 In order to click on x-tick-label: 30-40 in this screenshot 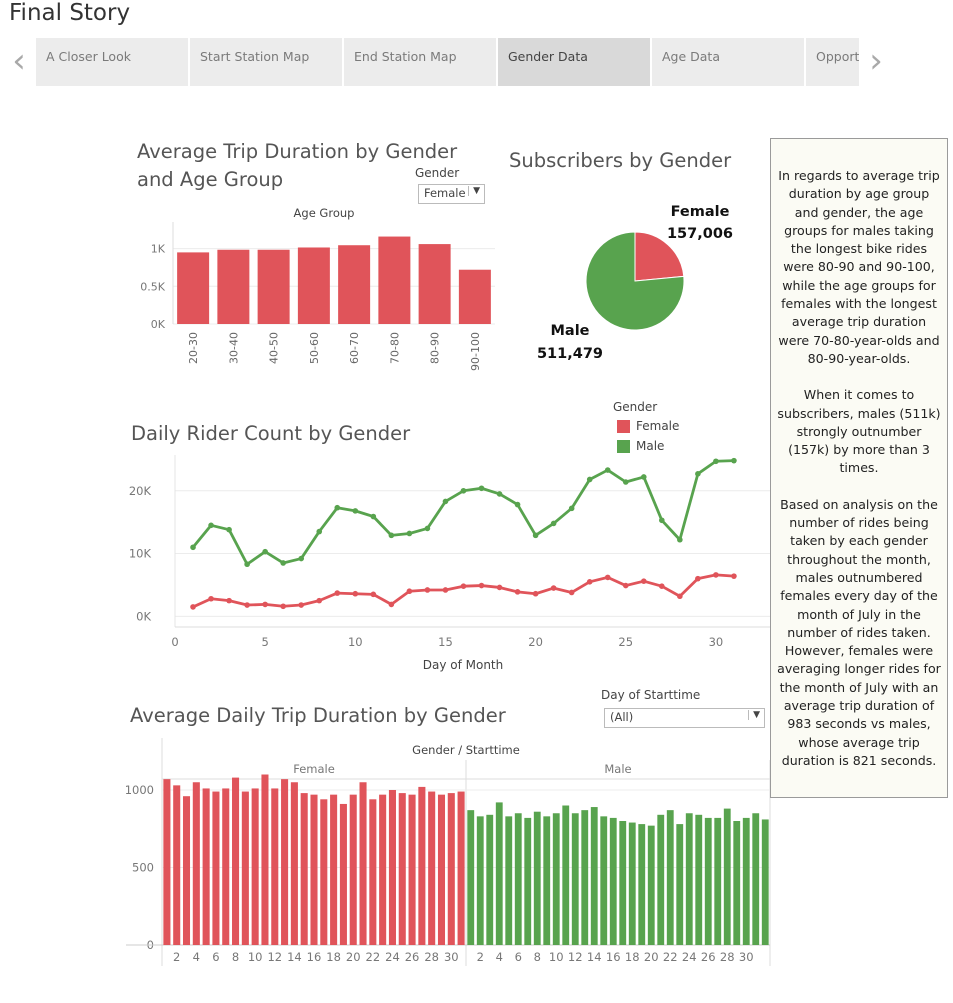, I will do `click(233, 348)`.